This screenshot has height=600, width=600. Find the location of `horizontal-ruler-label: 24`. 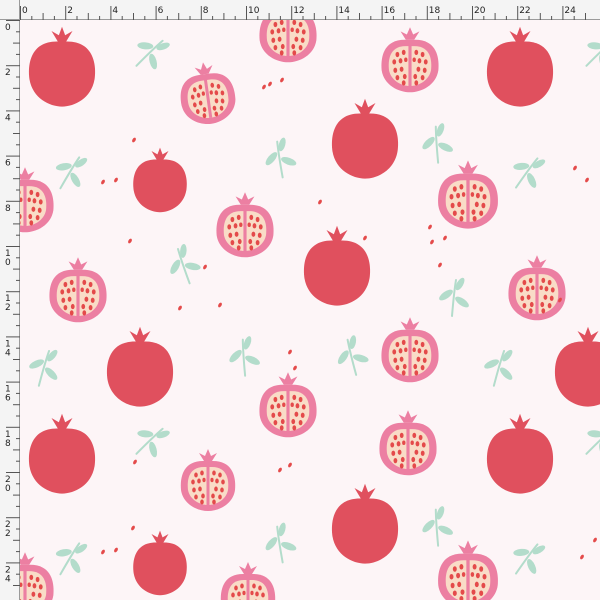

horizontal-ruler-label: 24 is located at coordinates (570, 11).